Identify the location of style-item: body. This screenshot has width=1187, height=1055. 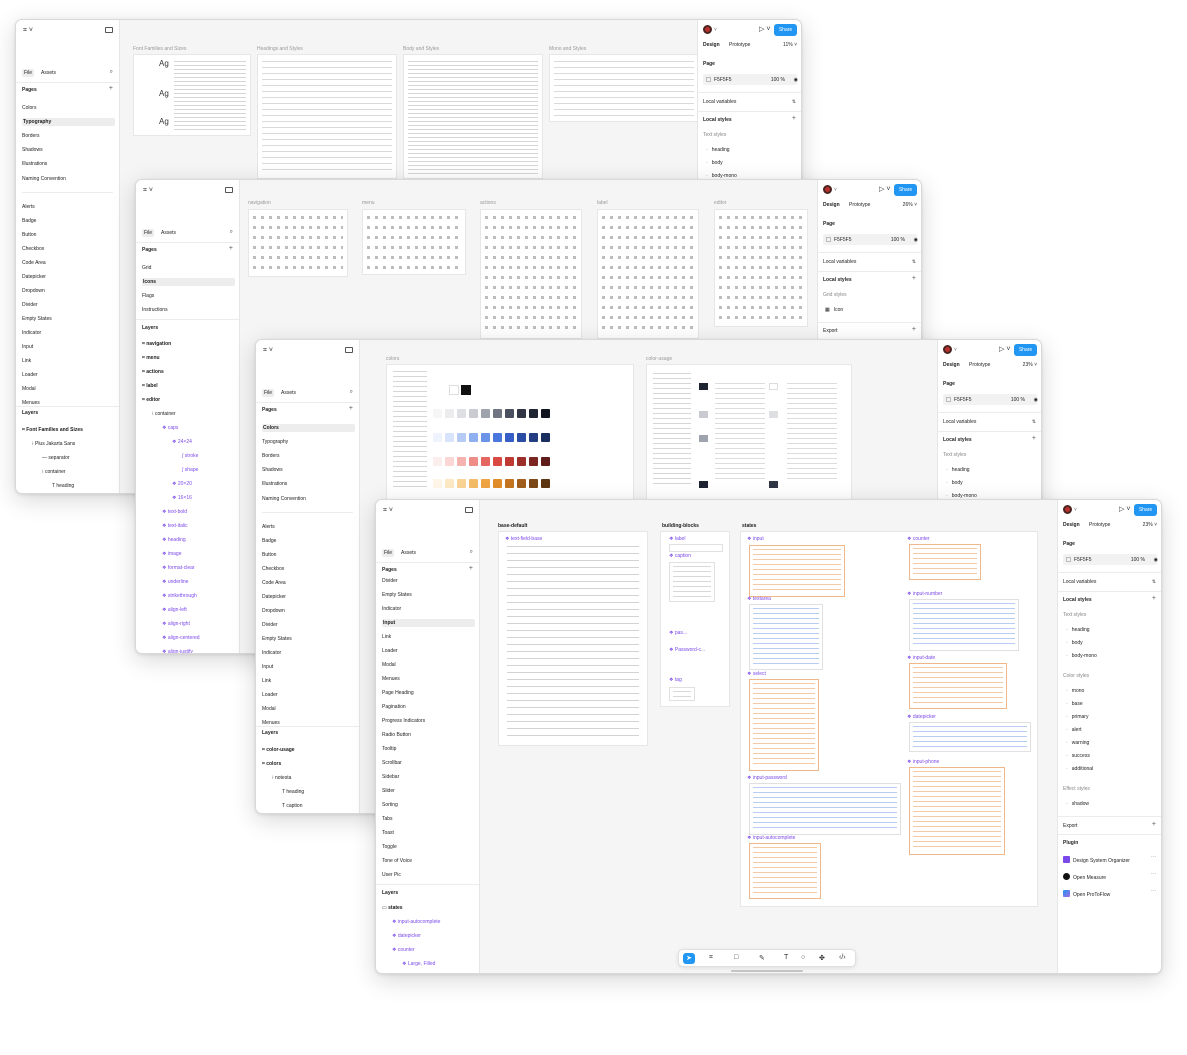
(750, 163).